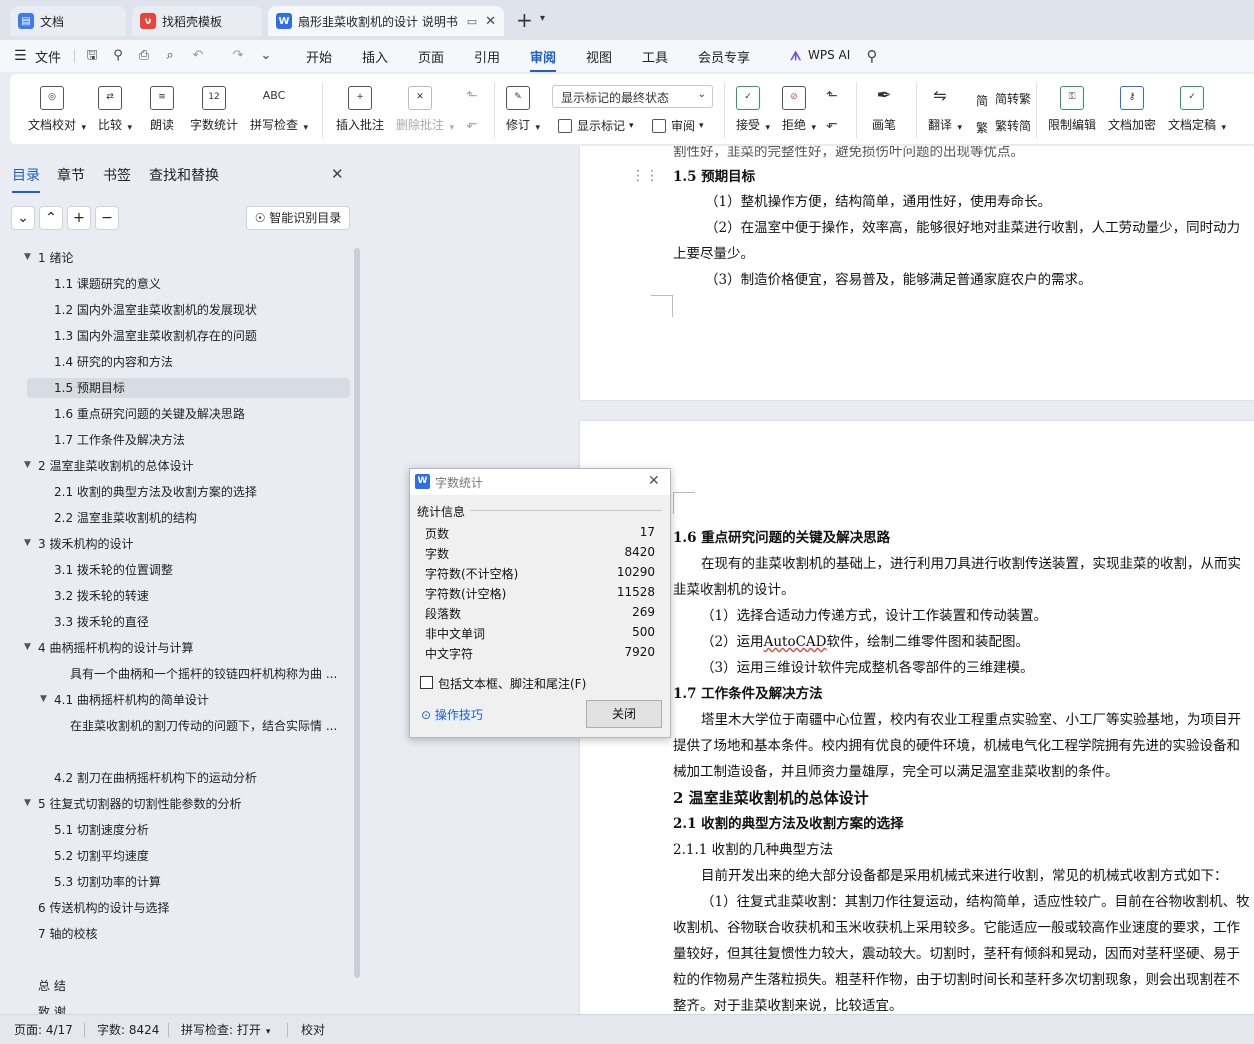 Image resolution: width=1254 pixels, height=1044 pixels. Describe the element at coordinates (1072, 109) in the screenshot. I see `restrict-edit-button: ⚿ 限制编辑` at that location.